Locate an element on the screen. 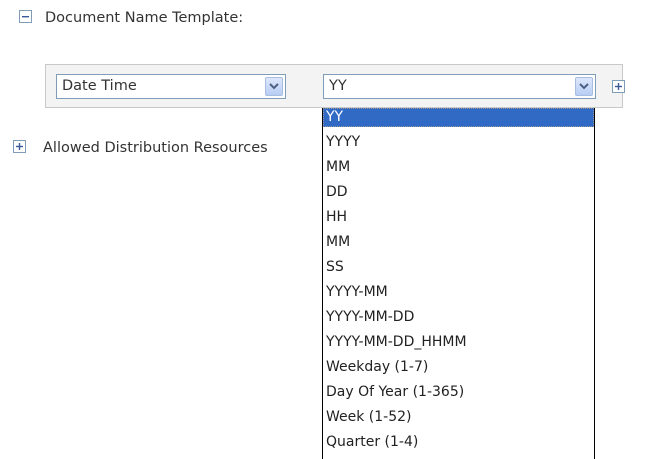 The image size is (649, 459). dropdown-option: YYYY-MM-DD_HHMM is located at coordinates (458, 342).